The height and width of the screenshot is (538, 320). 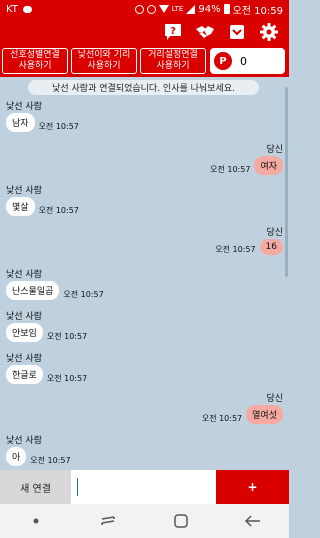 I want to click on back-button, so click(x=253, y=521).